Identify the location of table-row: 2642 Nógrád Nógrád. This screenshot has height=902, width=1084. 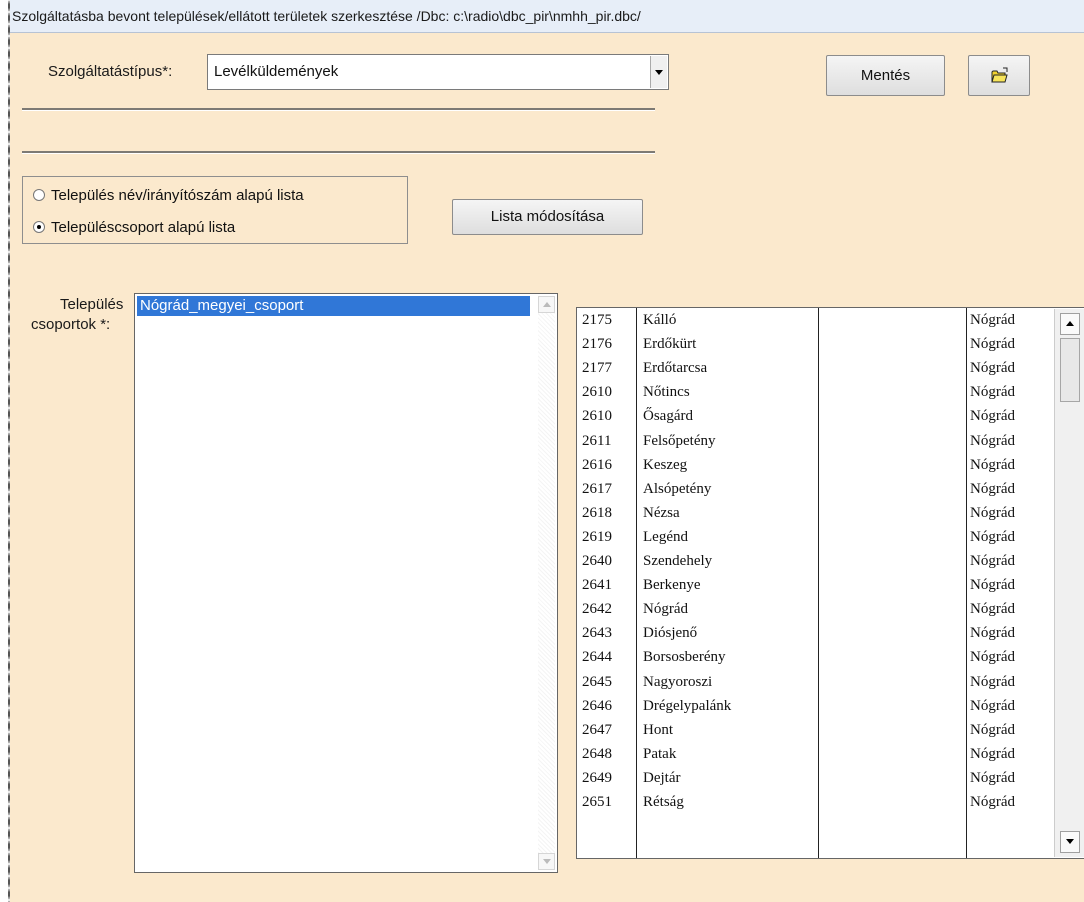
(817, 610).